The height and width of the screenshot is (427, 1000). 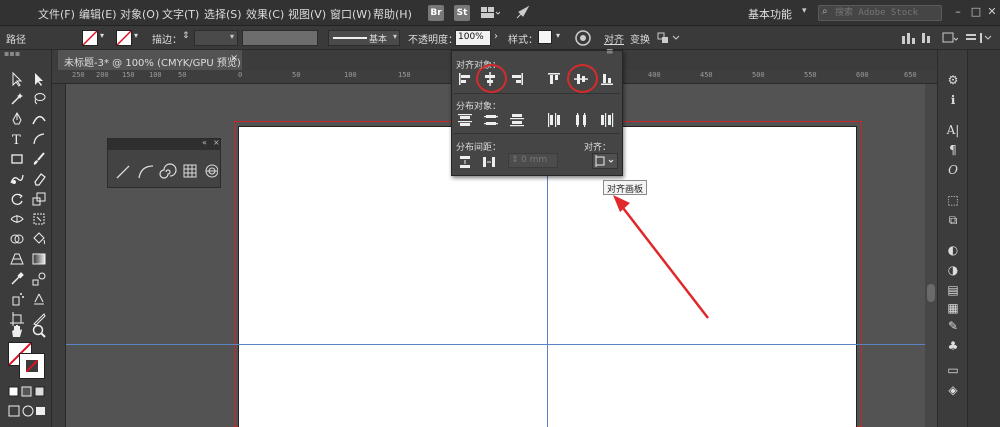 I want to click on align-to-dropdown, so click(x=605, y=161).